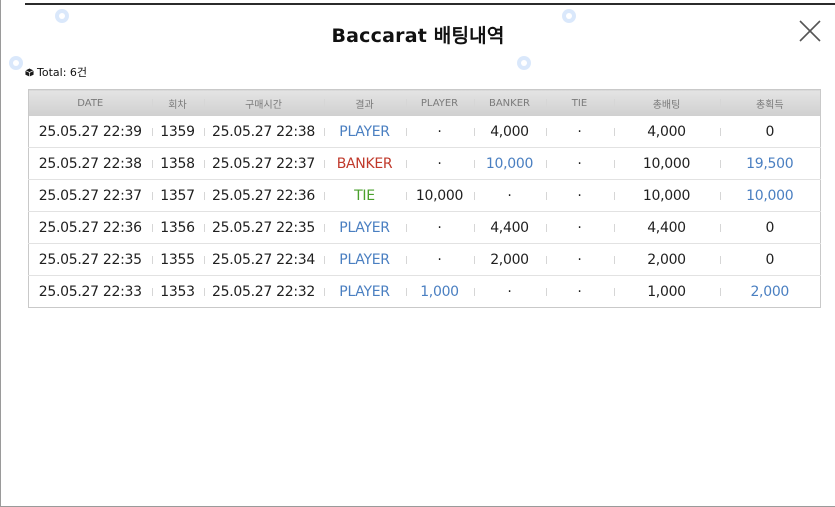 The width and height of the screenshot is (835, 507). What do you see at coordinates (90, 132) in the screenshot?
I see `cell-date: 25.05.27 22:39` at bounding box center [90, 132].